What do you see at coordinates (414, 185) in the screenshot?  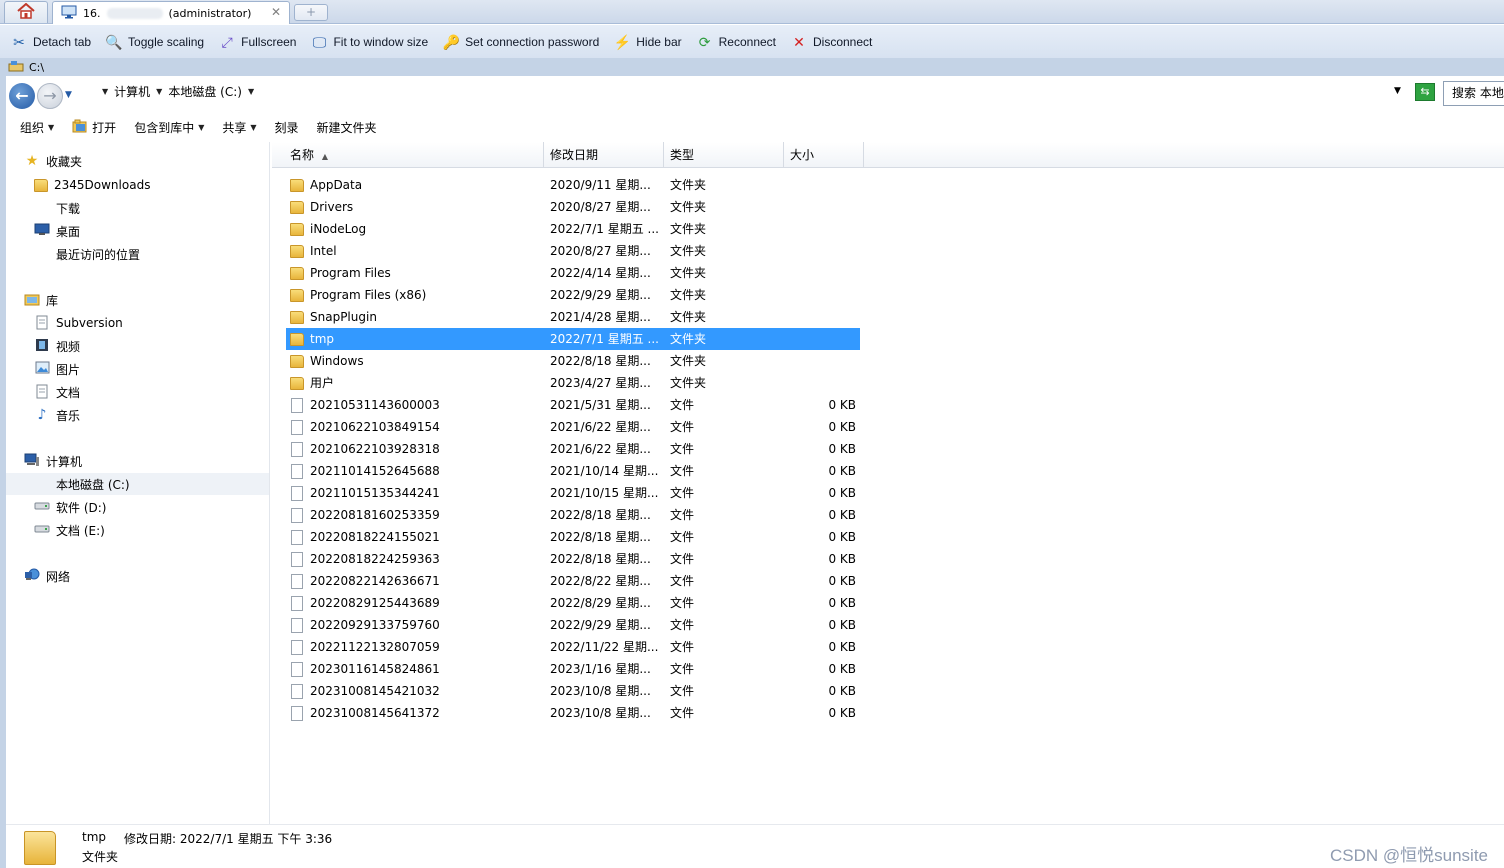 I see `cell-name: AppData` at bounding box center [414, 185].